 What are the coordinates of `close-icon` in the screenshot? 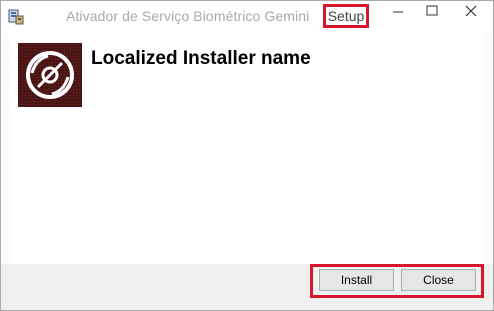 It's located at (471, 11).